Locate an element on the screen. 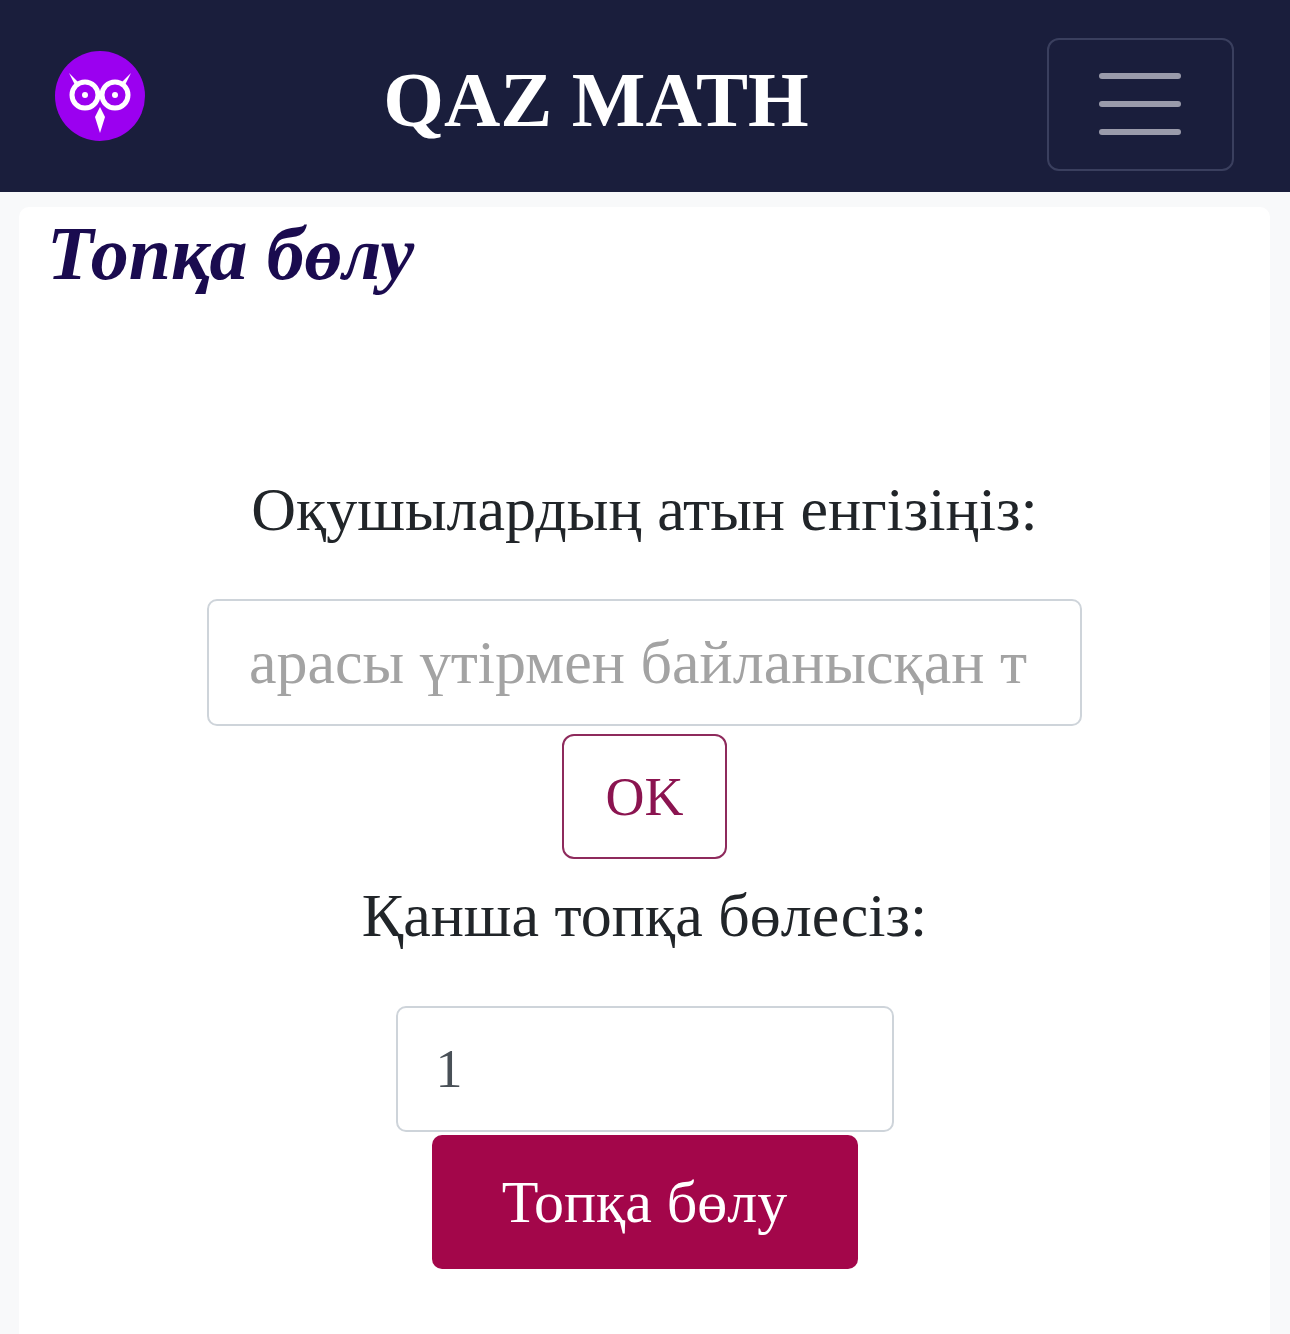 The height and width of the screenshot is (1334, 1290). menu-button is located at coordinates (1140, 104).